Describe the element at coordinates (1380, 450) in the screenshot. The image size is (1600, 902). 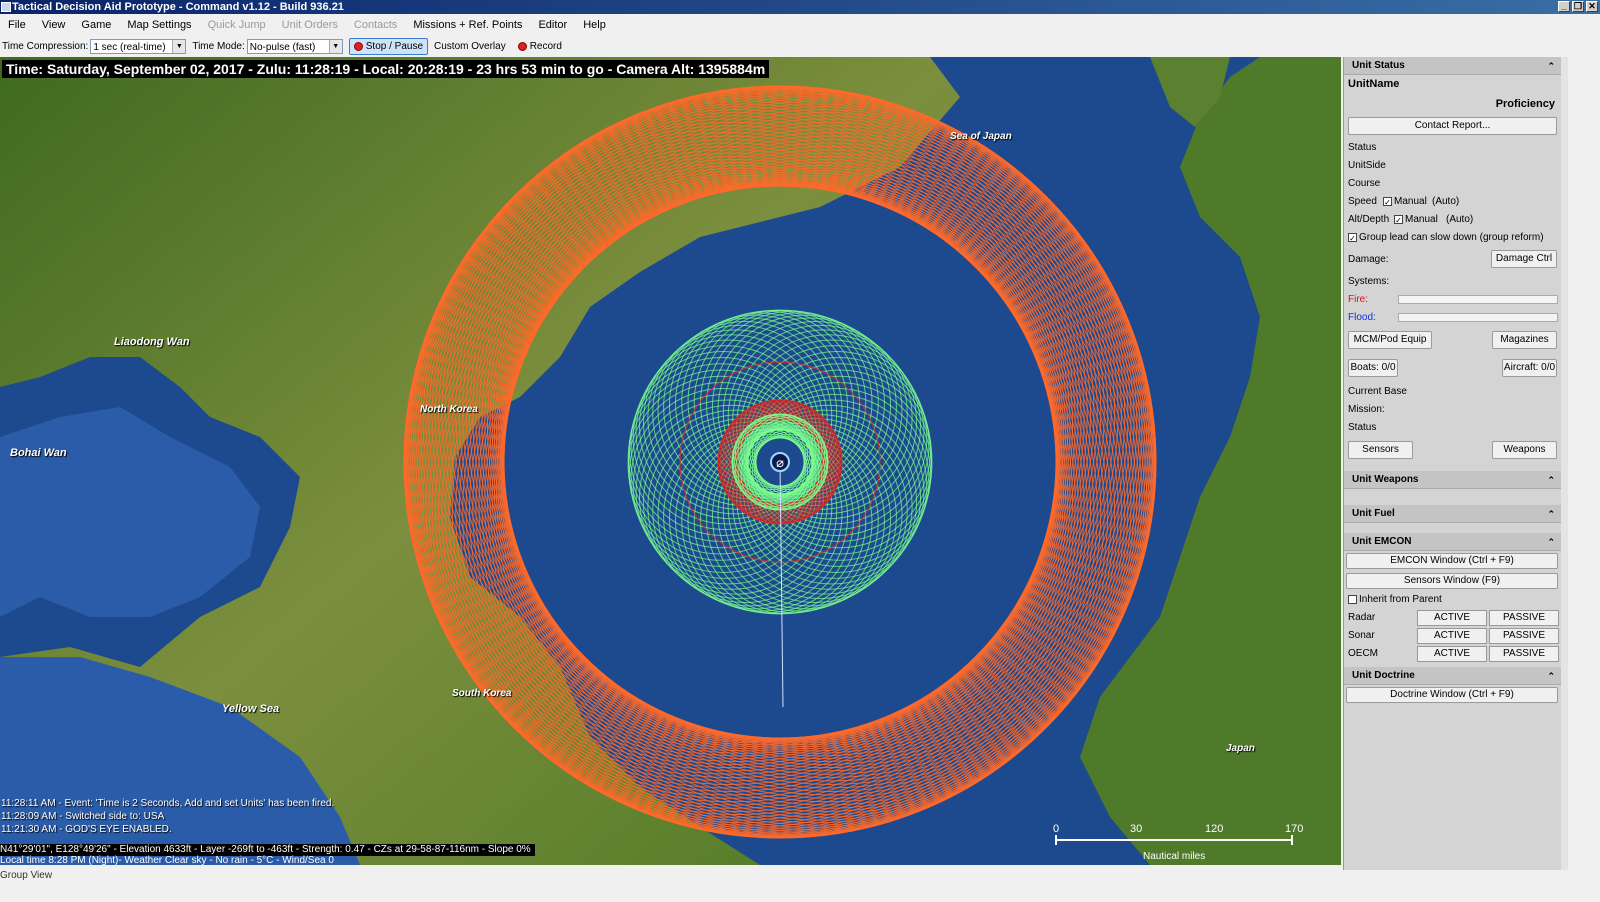
I see `sensors-button: Sensors` at that location.